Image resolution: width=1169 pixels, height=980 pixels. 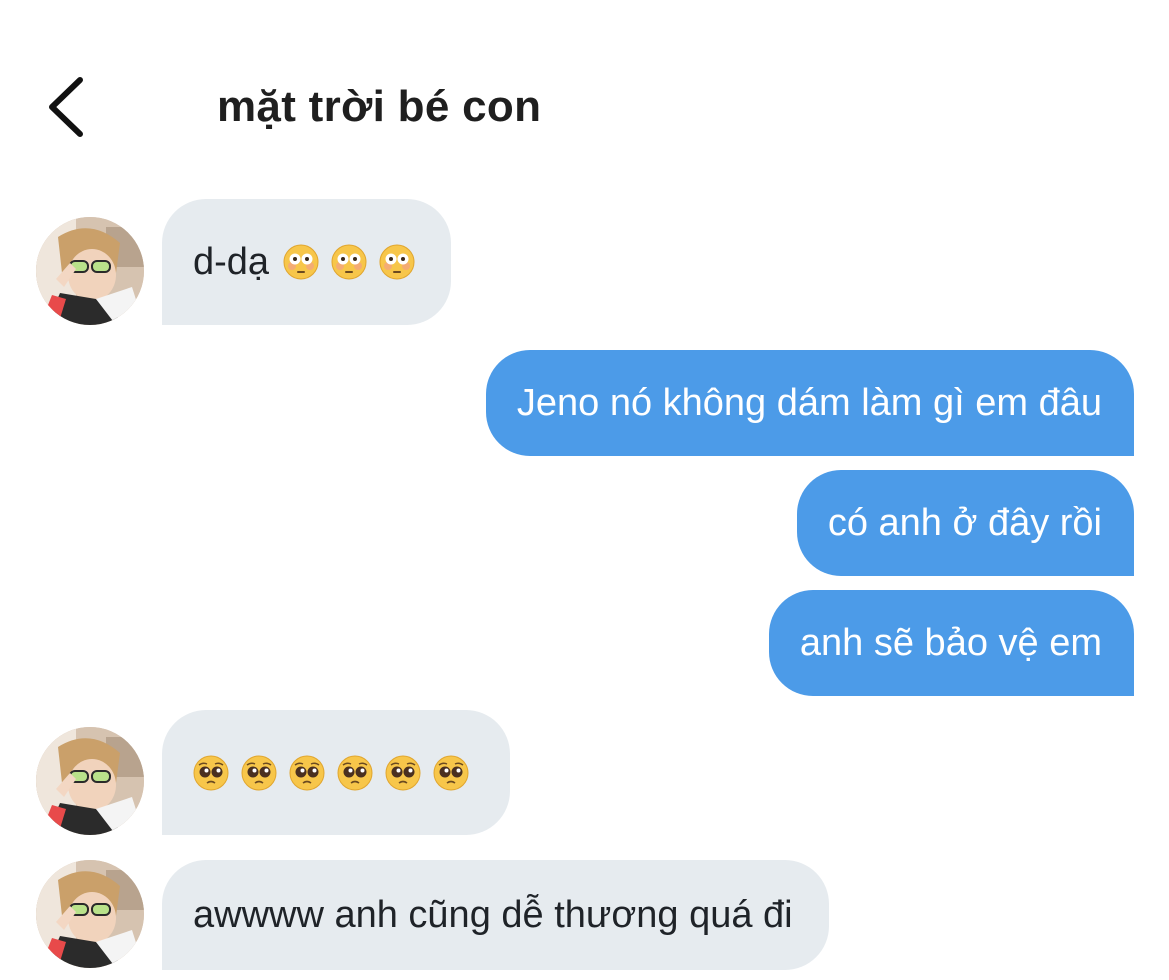 I want to click on incoming-message: awwww anh cũng dễ thương quá đi, so click(x=495, y=915).